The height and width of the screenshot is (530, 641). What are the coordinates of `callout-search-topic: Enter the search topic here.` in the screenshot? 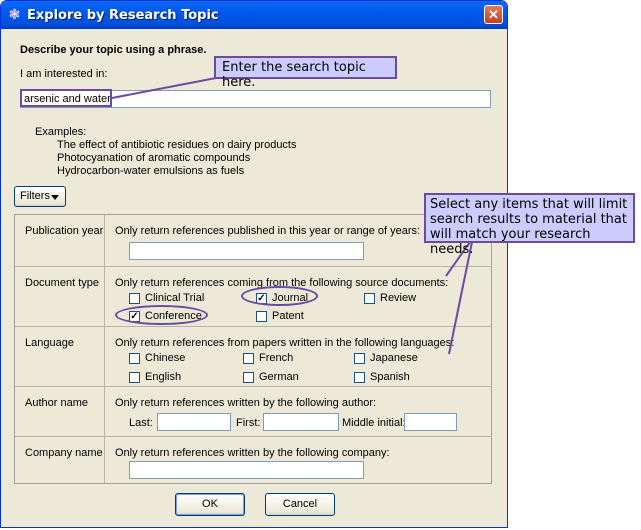 It's located at (305, 73).